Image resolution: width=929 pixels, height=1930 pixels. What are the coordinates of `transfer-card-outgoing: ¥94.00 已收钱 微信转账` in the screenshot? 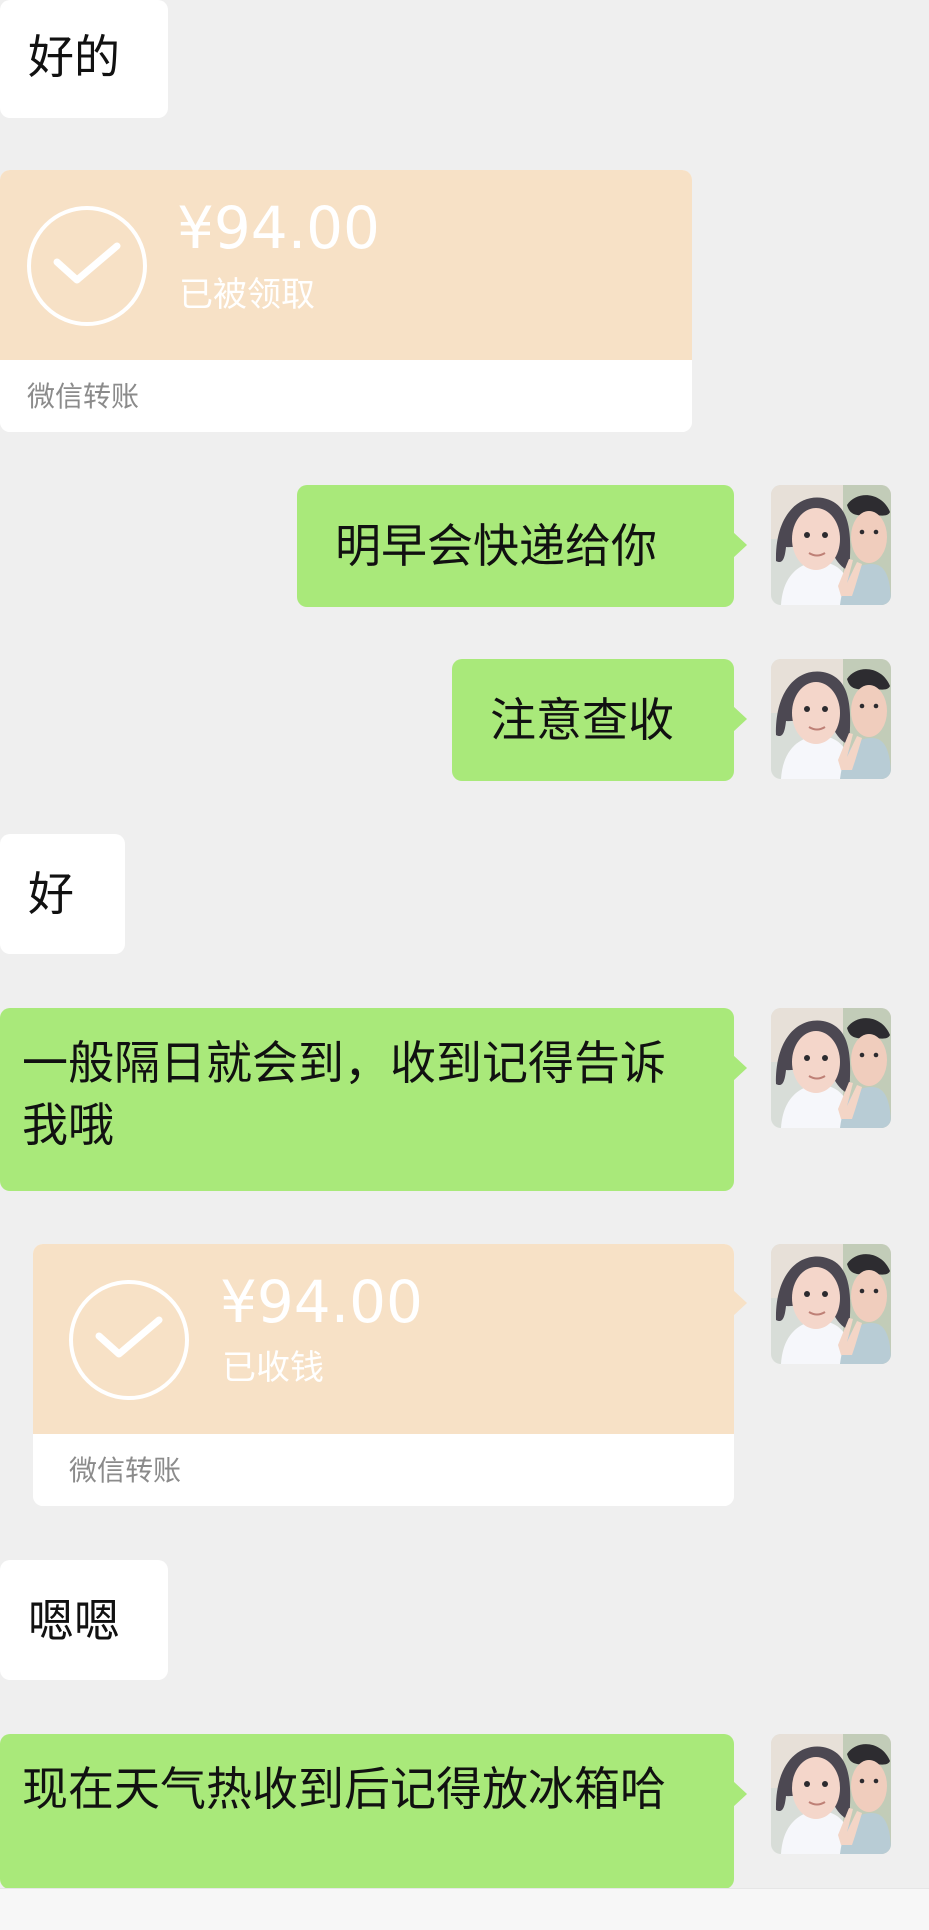 It's located at (383, 1375).